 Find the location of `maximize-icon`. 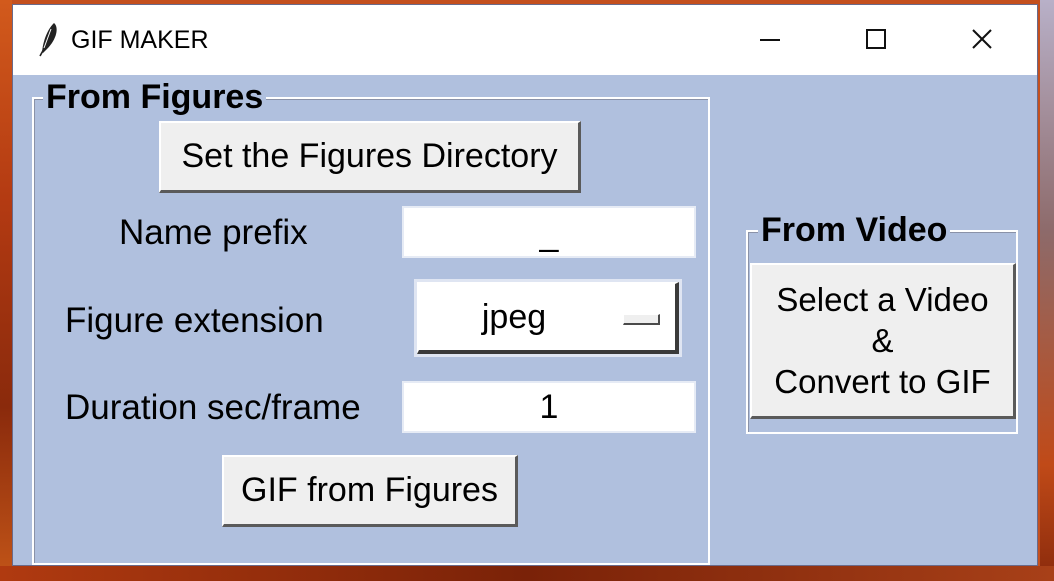

maximize-icon is located at coordinates (876, 39).